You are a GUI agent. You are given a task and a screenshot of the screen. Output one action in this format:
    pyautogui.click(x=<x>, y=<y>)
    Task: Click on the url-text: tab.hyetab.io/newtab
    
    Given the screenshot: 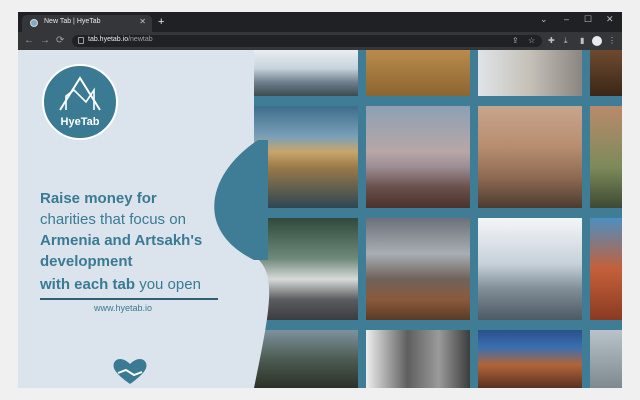 What is the action you would take?
    pyautogui.click(x=120, y=39)
    